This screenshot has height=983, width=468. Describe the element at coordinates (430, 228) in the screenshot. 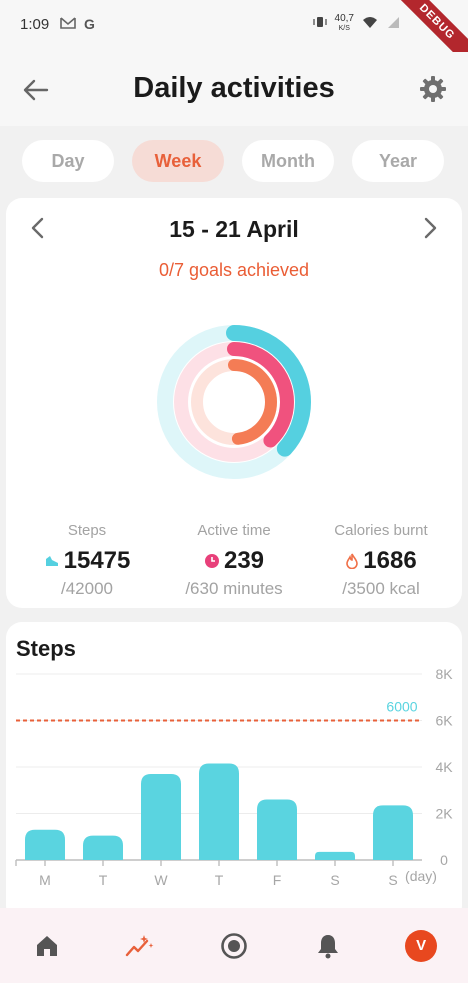

I see `chevron-right-icon` at that location.